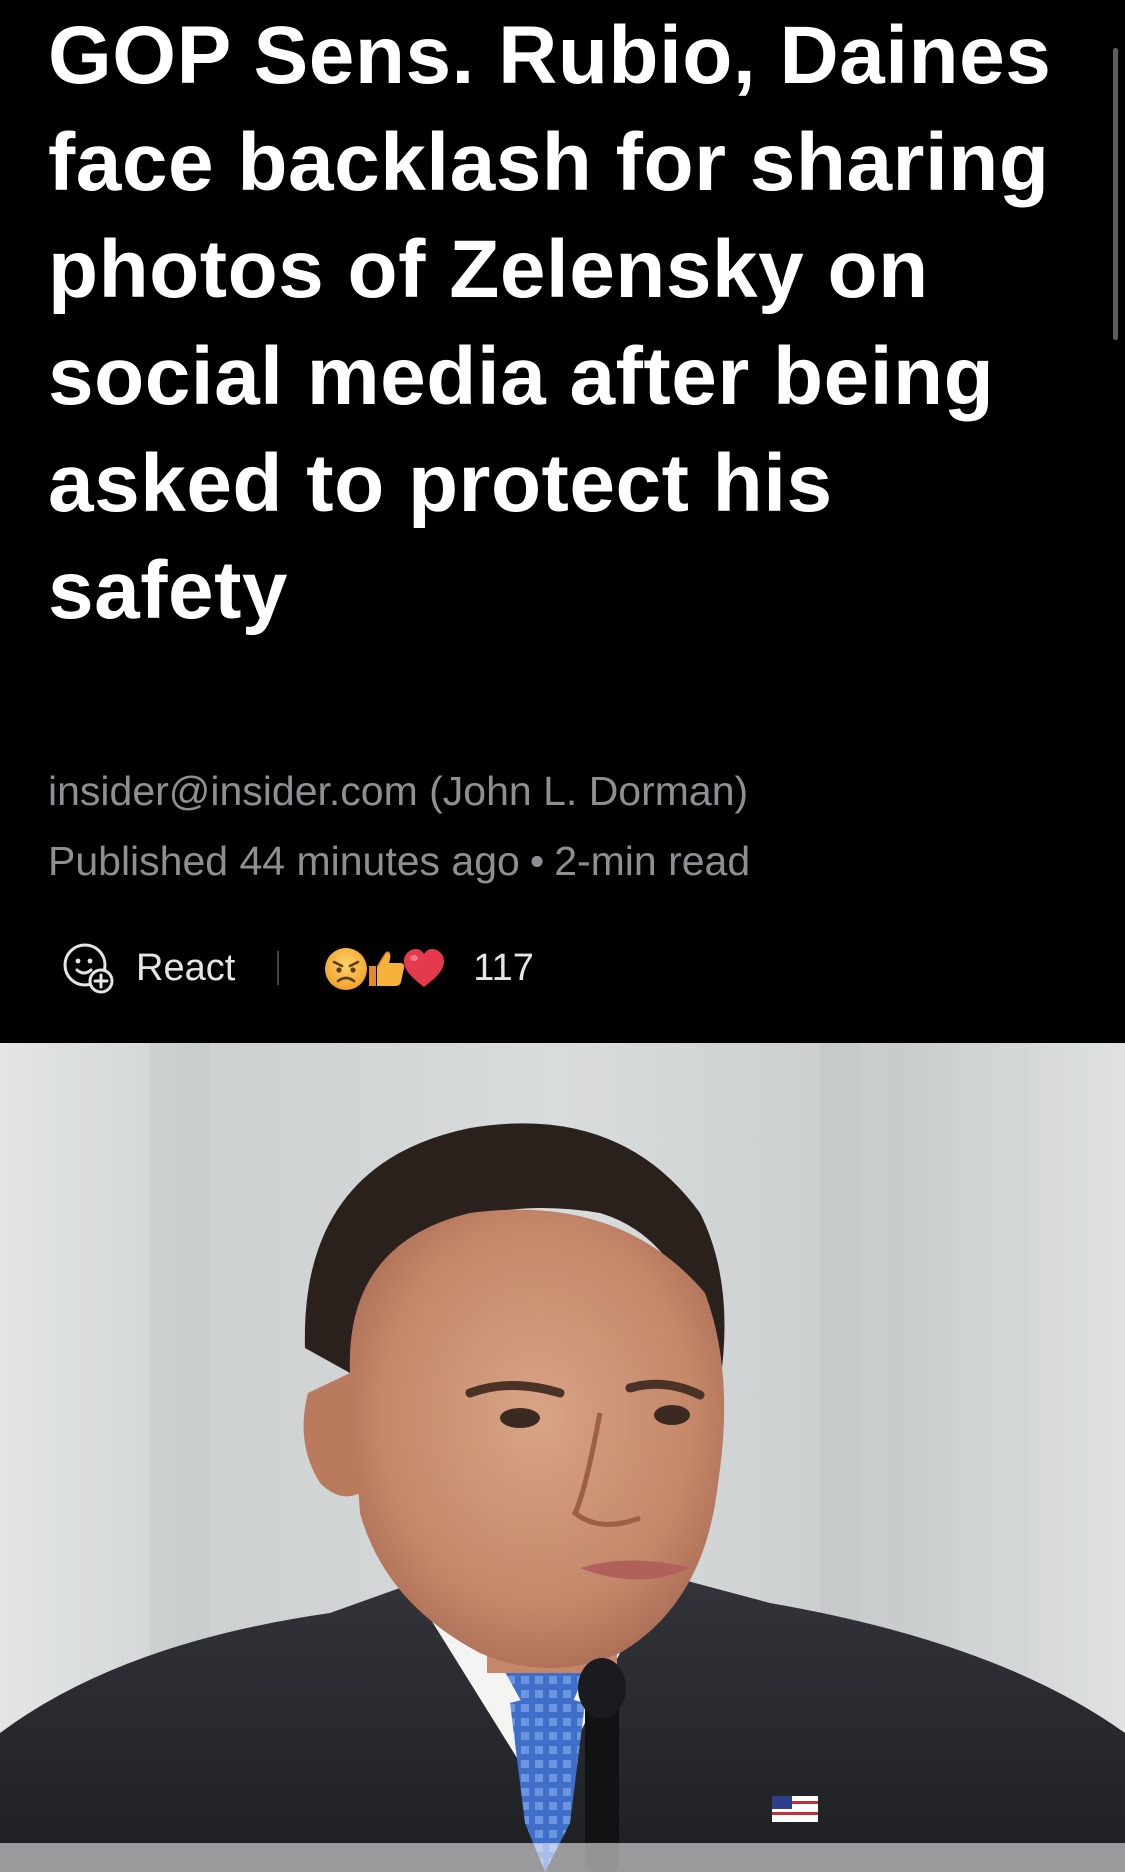  I want to click on published-time: Published 44 minutes ago, so click(284, 861).